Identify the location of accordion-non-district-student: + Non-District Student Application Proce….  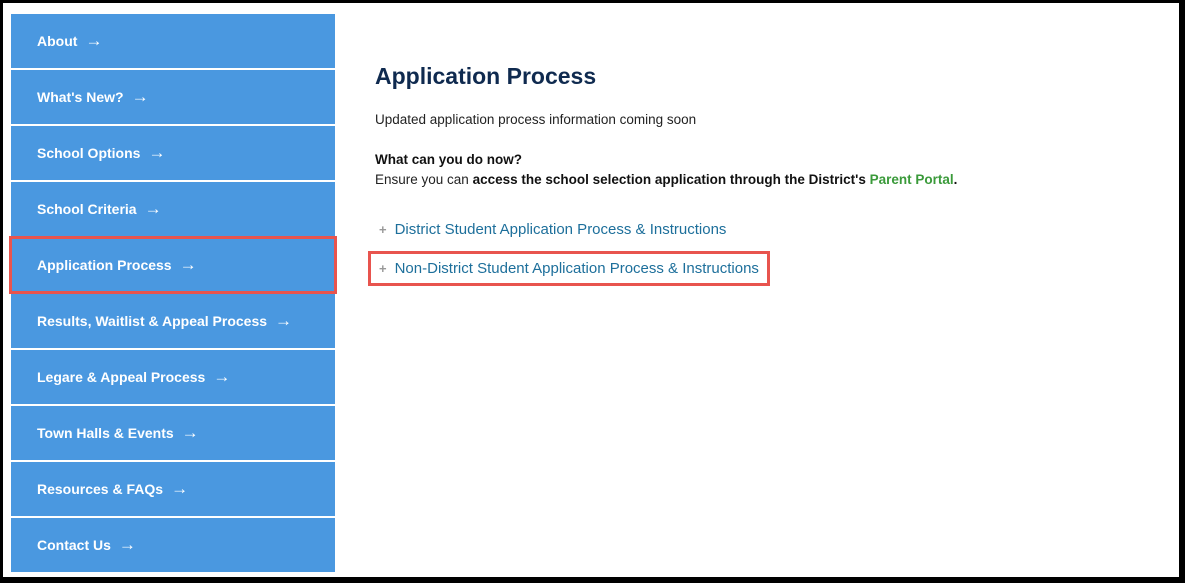
(569, 268).